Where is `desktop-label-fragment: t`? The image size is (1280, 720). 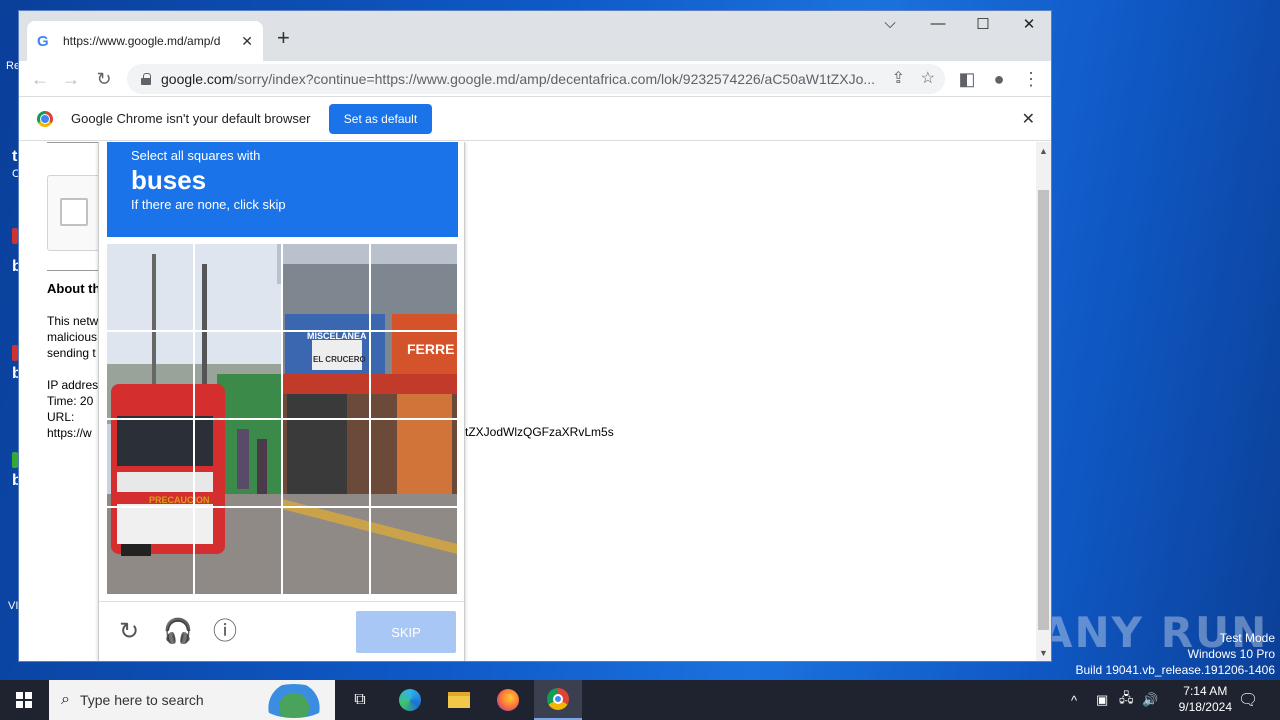 desktop-label-fragment: t is located at coordinates (15, 156).